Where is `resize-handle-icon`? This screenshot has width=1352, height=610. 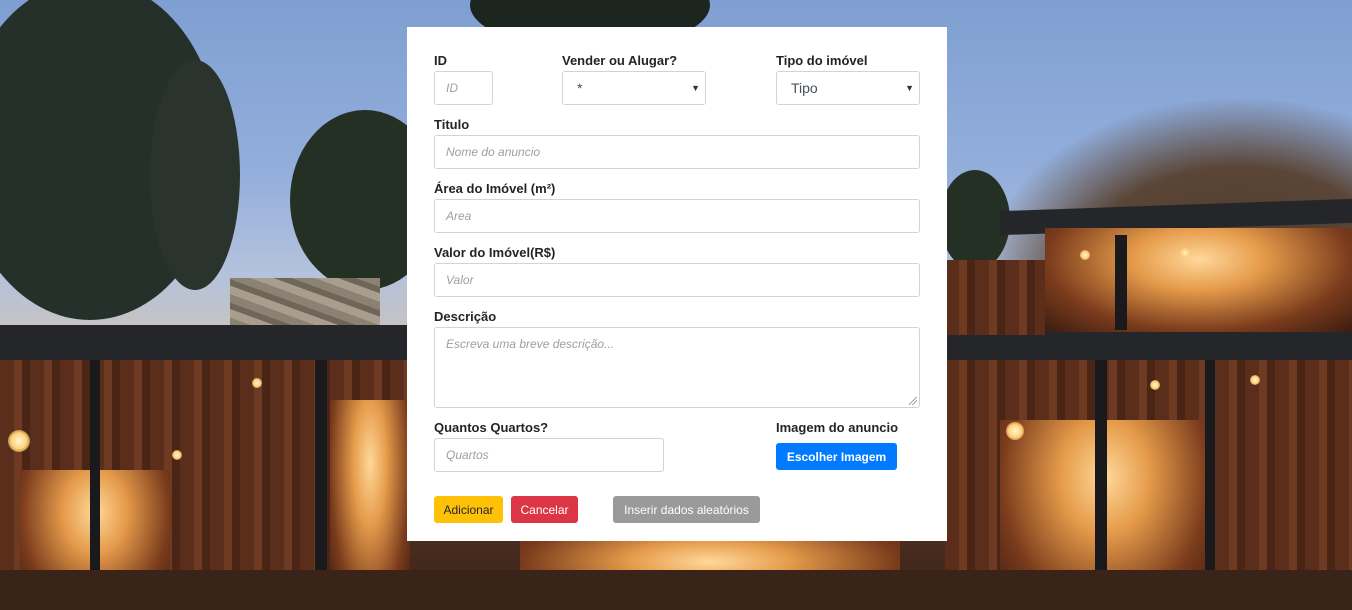 resize-handle-icon is located at coordinates (913, 401).